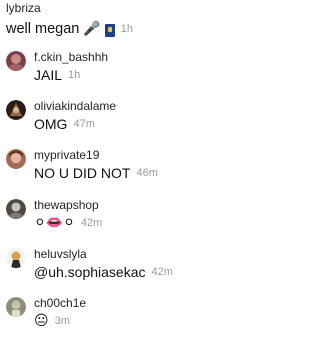  I want to click on comment-body: ⚪👄⚪ 42m, so click(68, 223).